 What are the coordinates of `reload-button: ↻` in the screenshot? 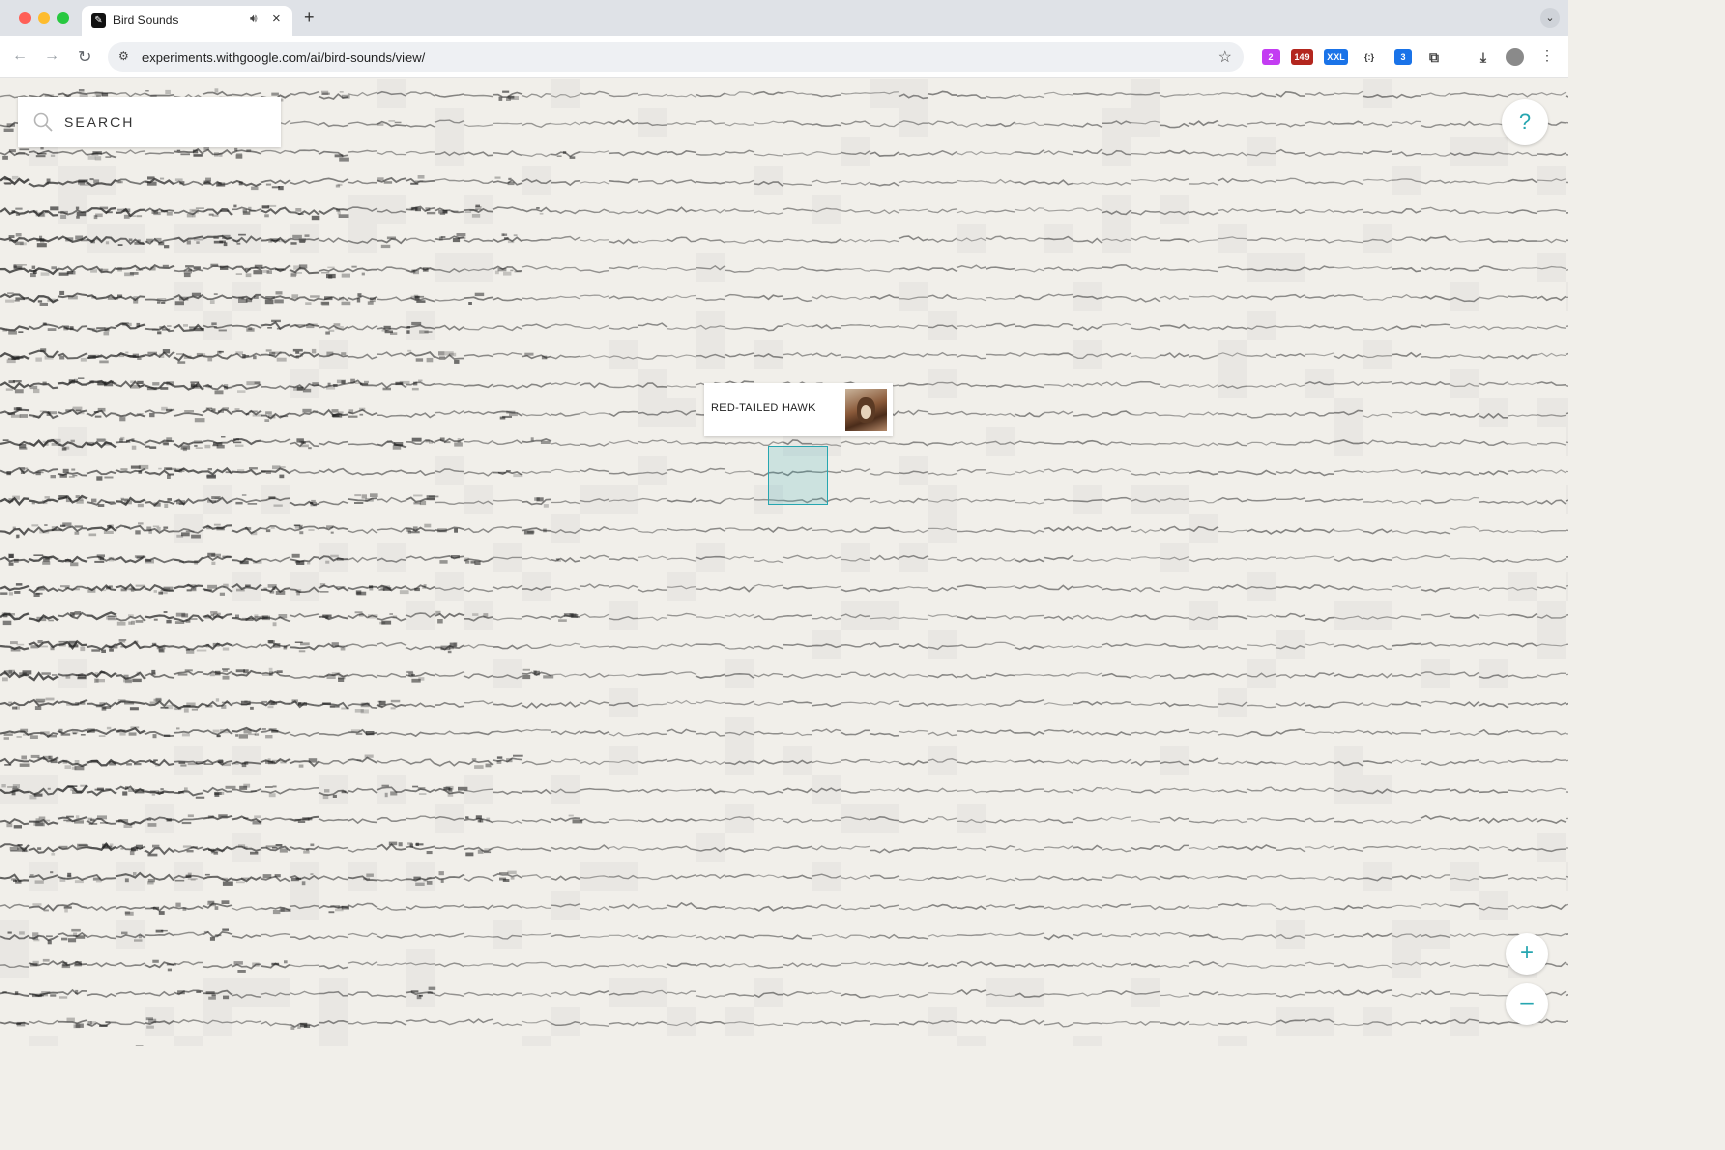 It's located at (84, 57).